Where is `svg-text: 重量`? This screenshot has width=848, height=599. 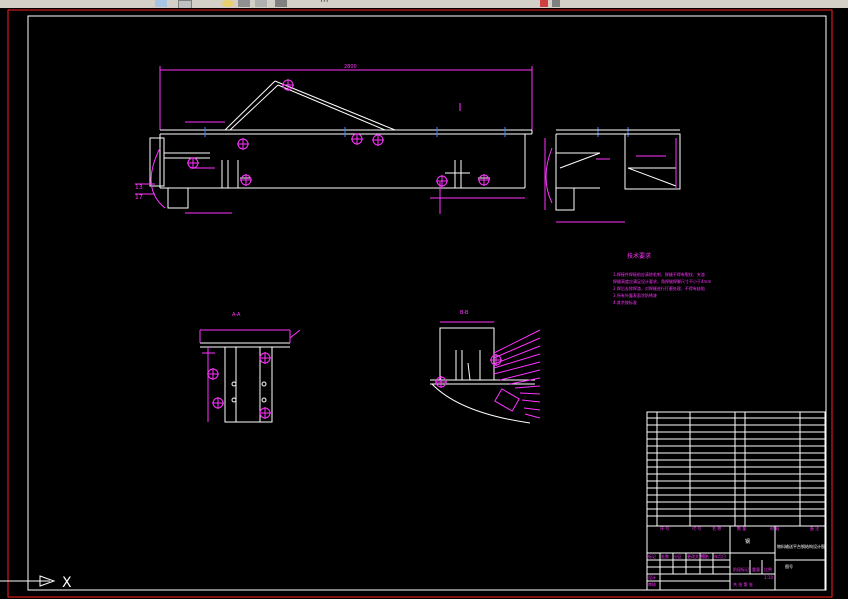 svg-text: 重量 is located at coordinates (756, 569).